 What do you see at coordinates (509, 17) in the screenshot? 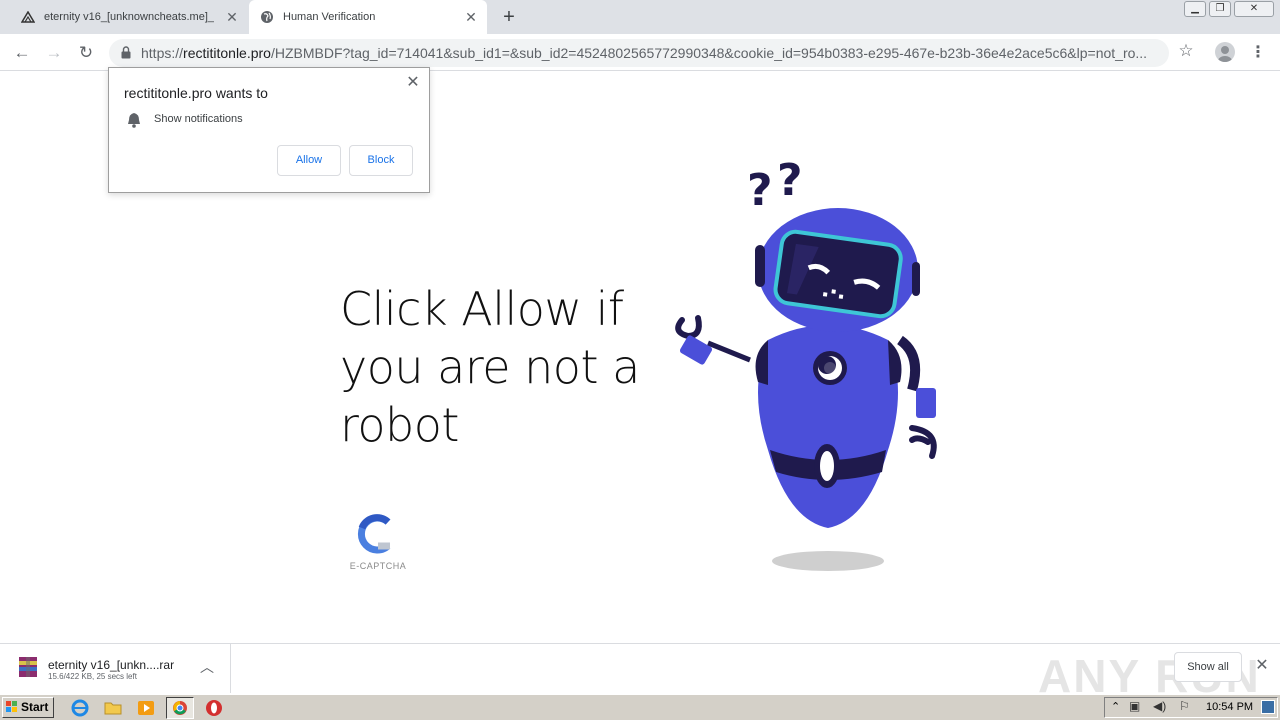
I see `new-tab-button: +` at bounding box center [509, 17].